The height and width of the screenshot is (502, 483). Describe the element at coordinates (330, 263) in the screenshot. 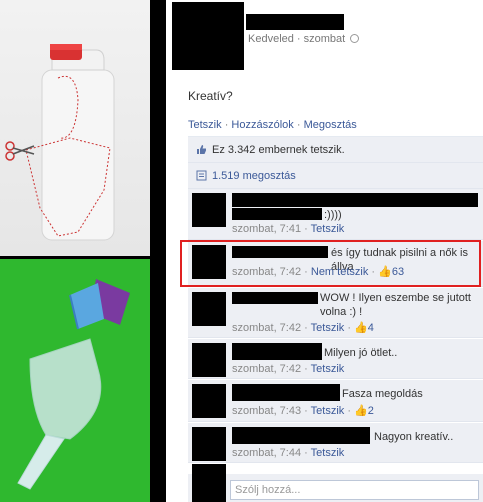

I see `highlight-box` at that location.